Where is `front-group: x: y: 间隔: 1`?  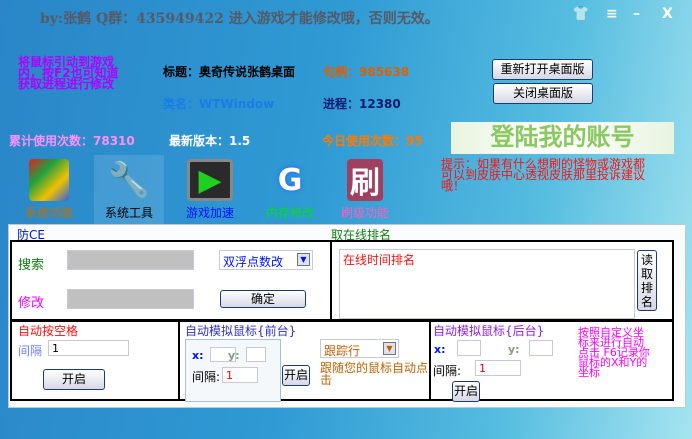
front-group: x: y: 间隔: 1 is located at coordinates (233, 370).